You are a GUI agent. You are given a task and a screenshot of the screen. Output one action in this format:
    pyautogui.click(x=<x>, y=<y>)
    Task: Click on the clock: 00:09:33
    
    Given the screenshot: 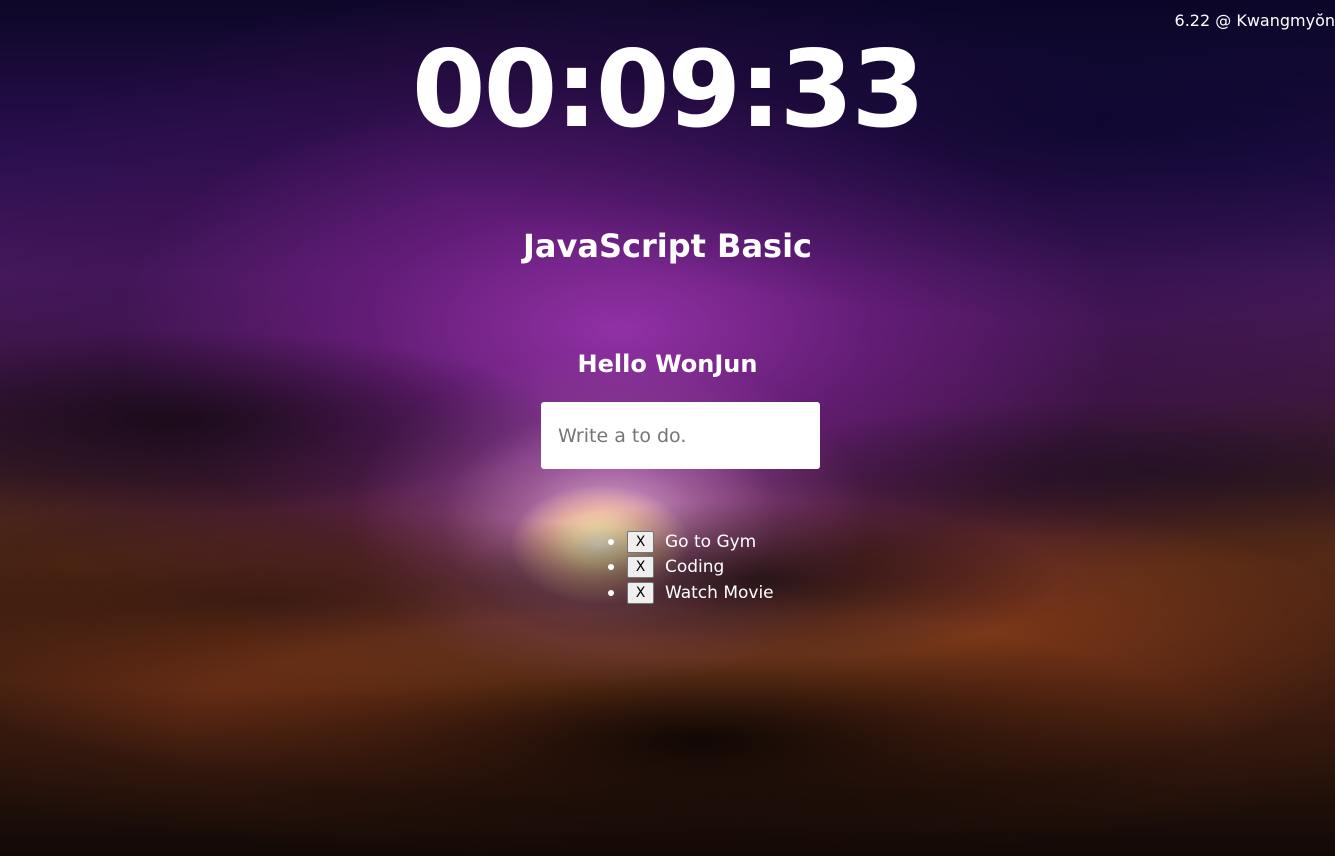 What is the action you would take?
    pyautogui.click(x=668, y=89)
    